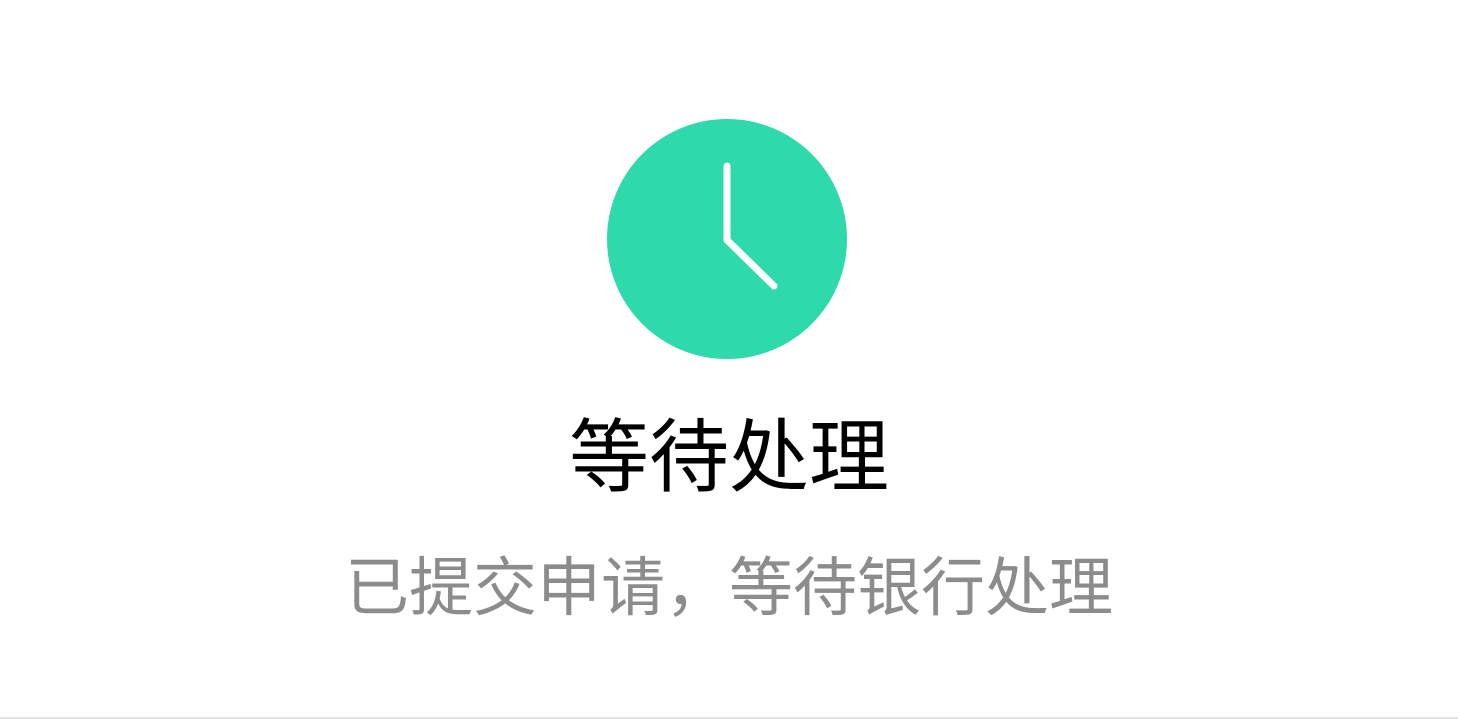 The height and width of the screenshot is (719, 1458). Describe the element at coordinates (729, 589) in the screenshot. I see `status-message: 已提交申请，等待银行处理` at that location.